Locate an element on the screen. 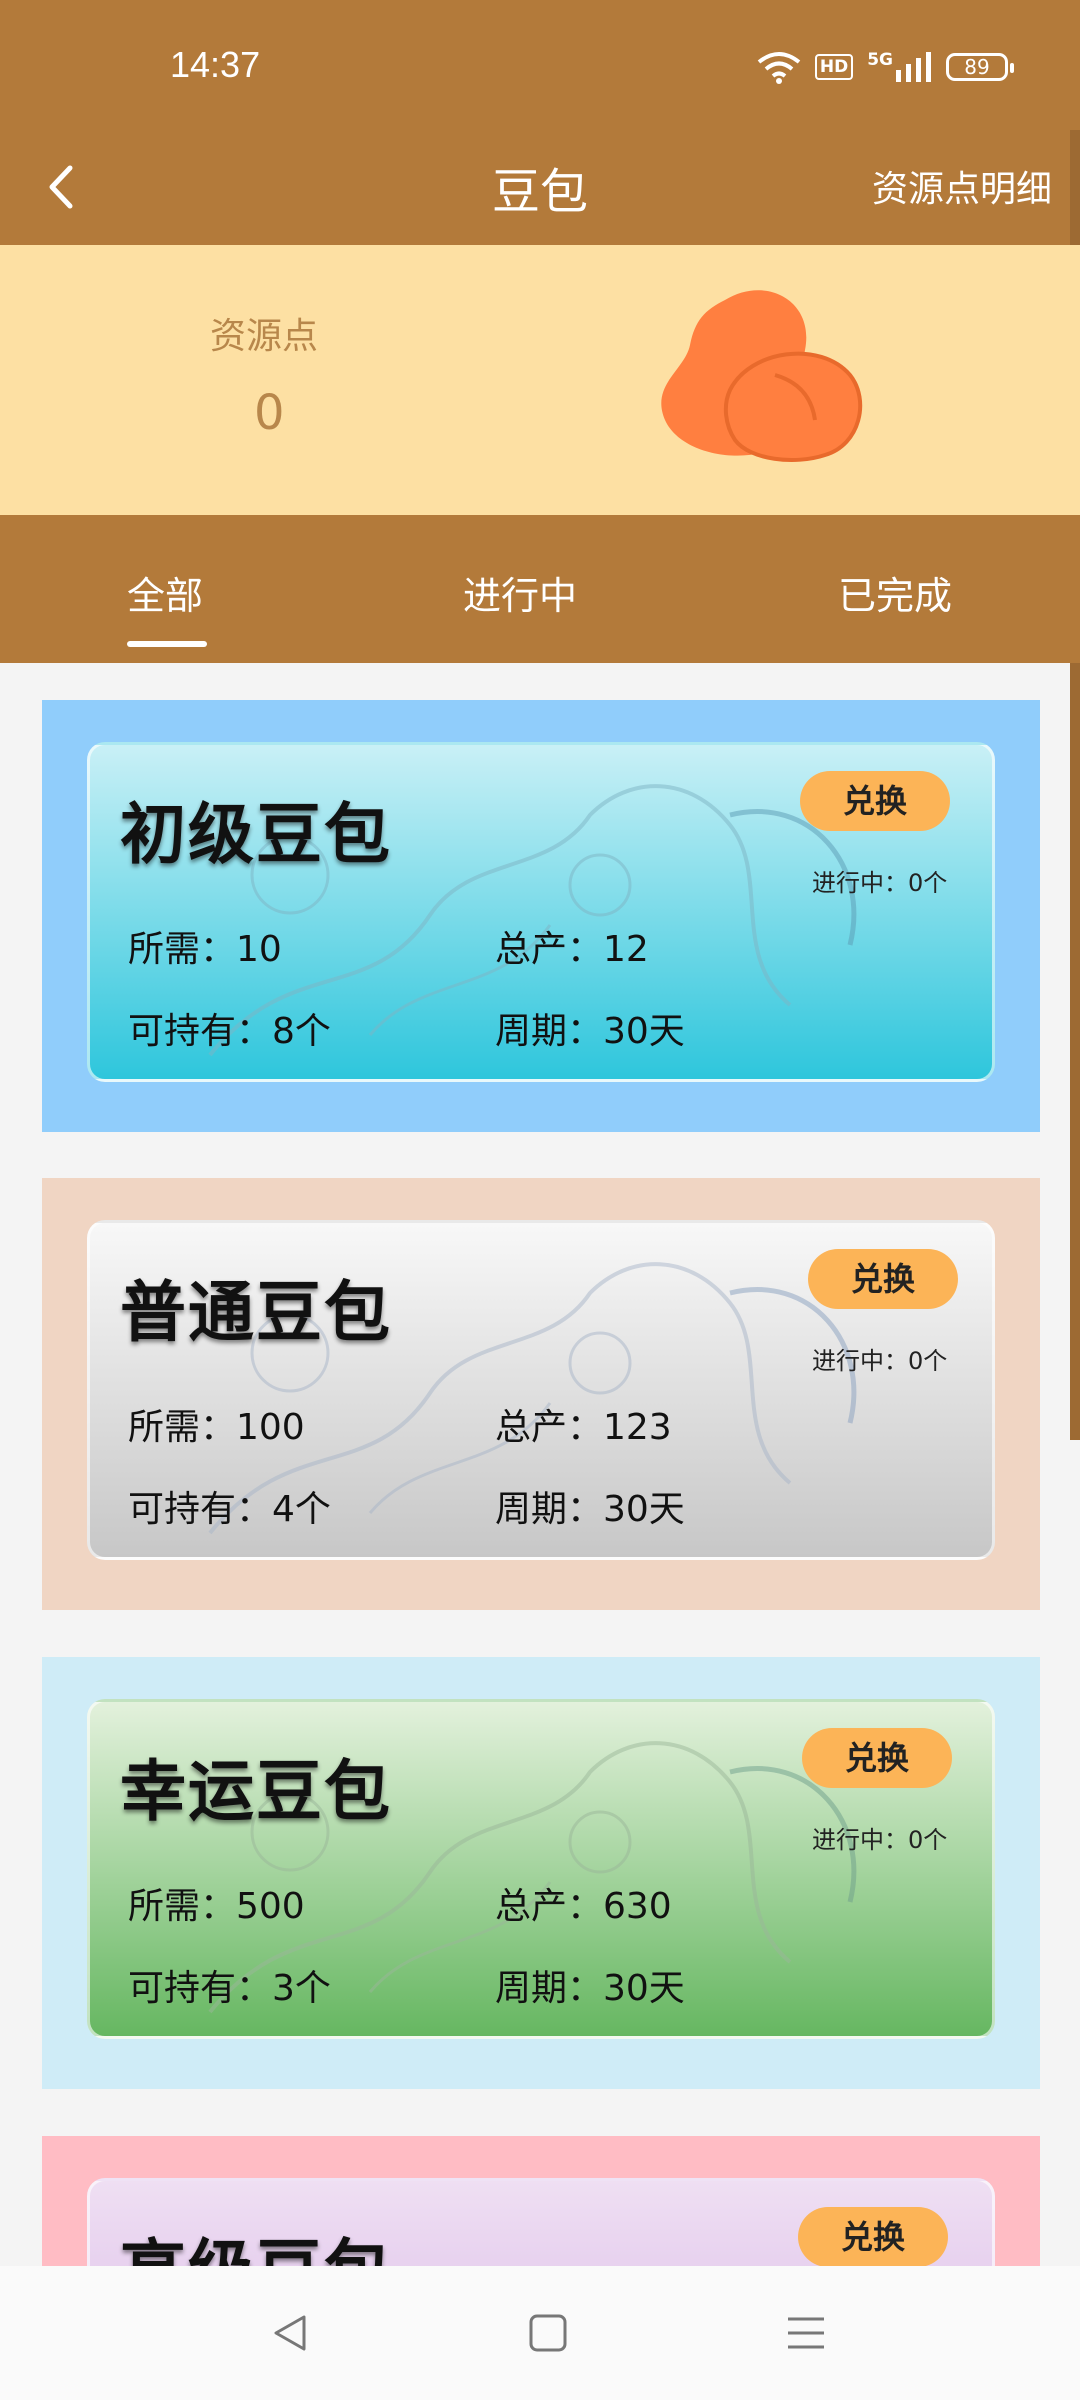 The image size is (1080, 2400). required-points: 所需：100 is located at coordinates (216, 1427).